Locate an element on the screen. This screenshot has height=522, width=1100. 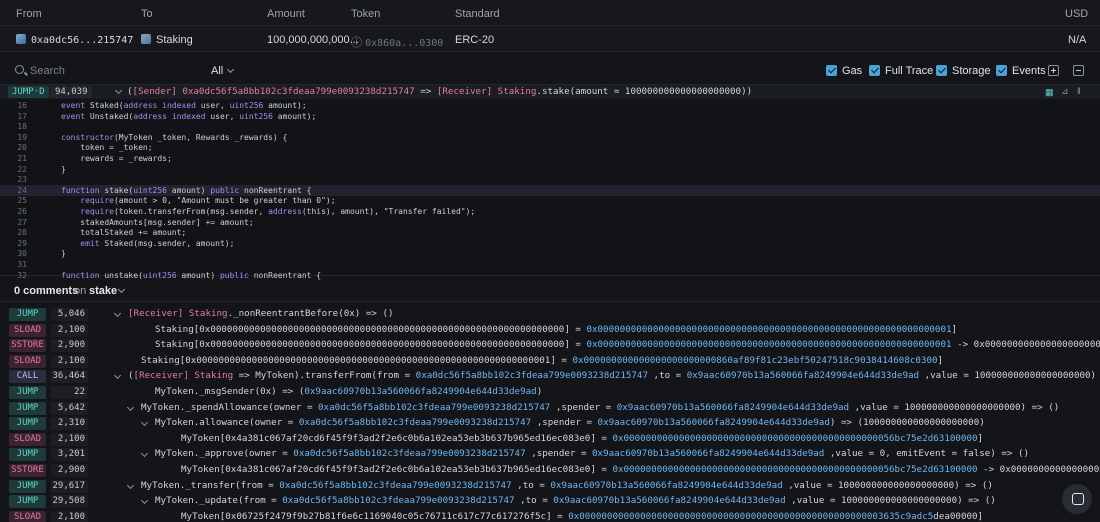
line-number: 26 is located at coordinates (22, 211).